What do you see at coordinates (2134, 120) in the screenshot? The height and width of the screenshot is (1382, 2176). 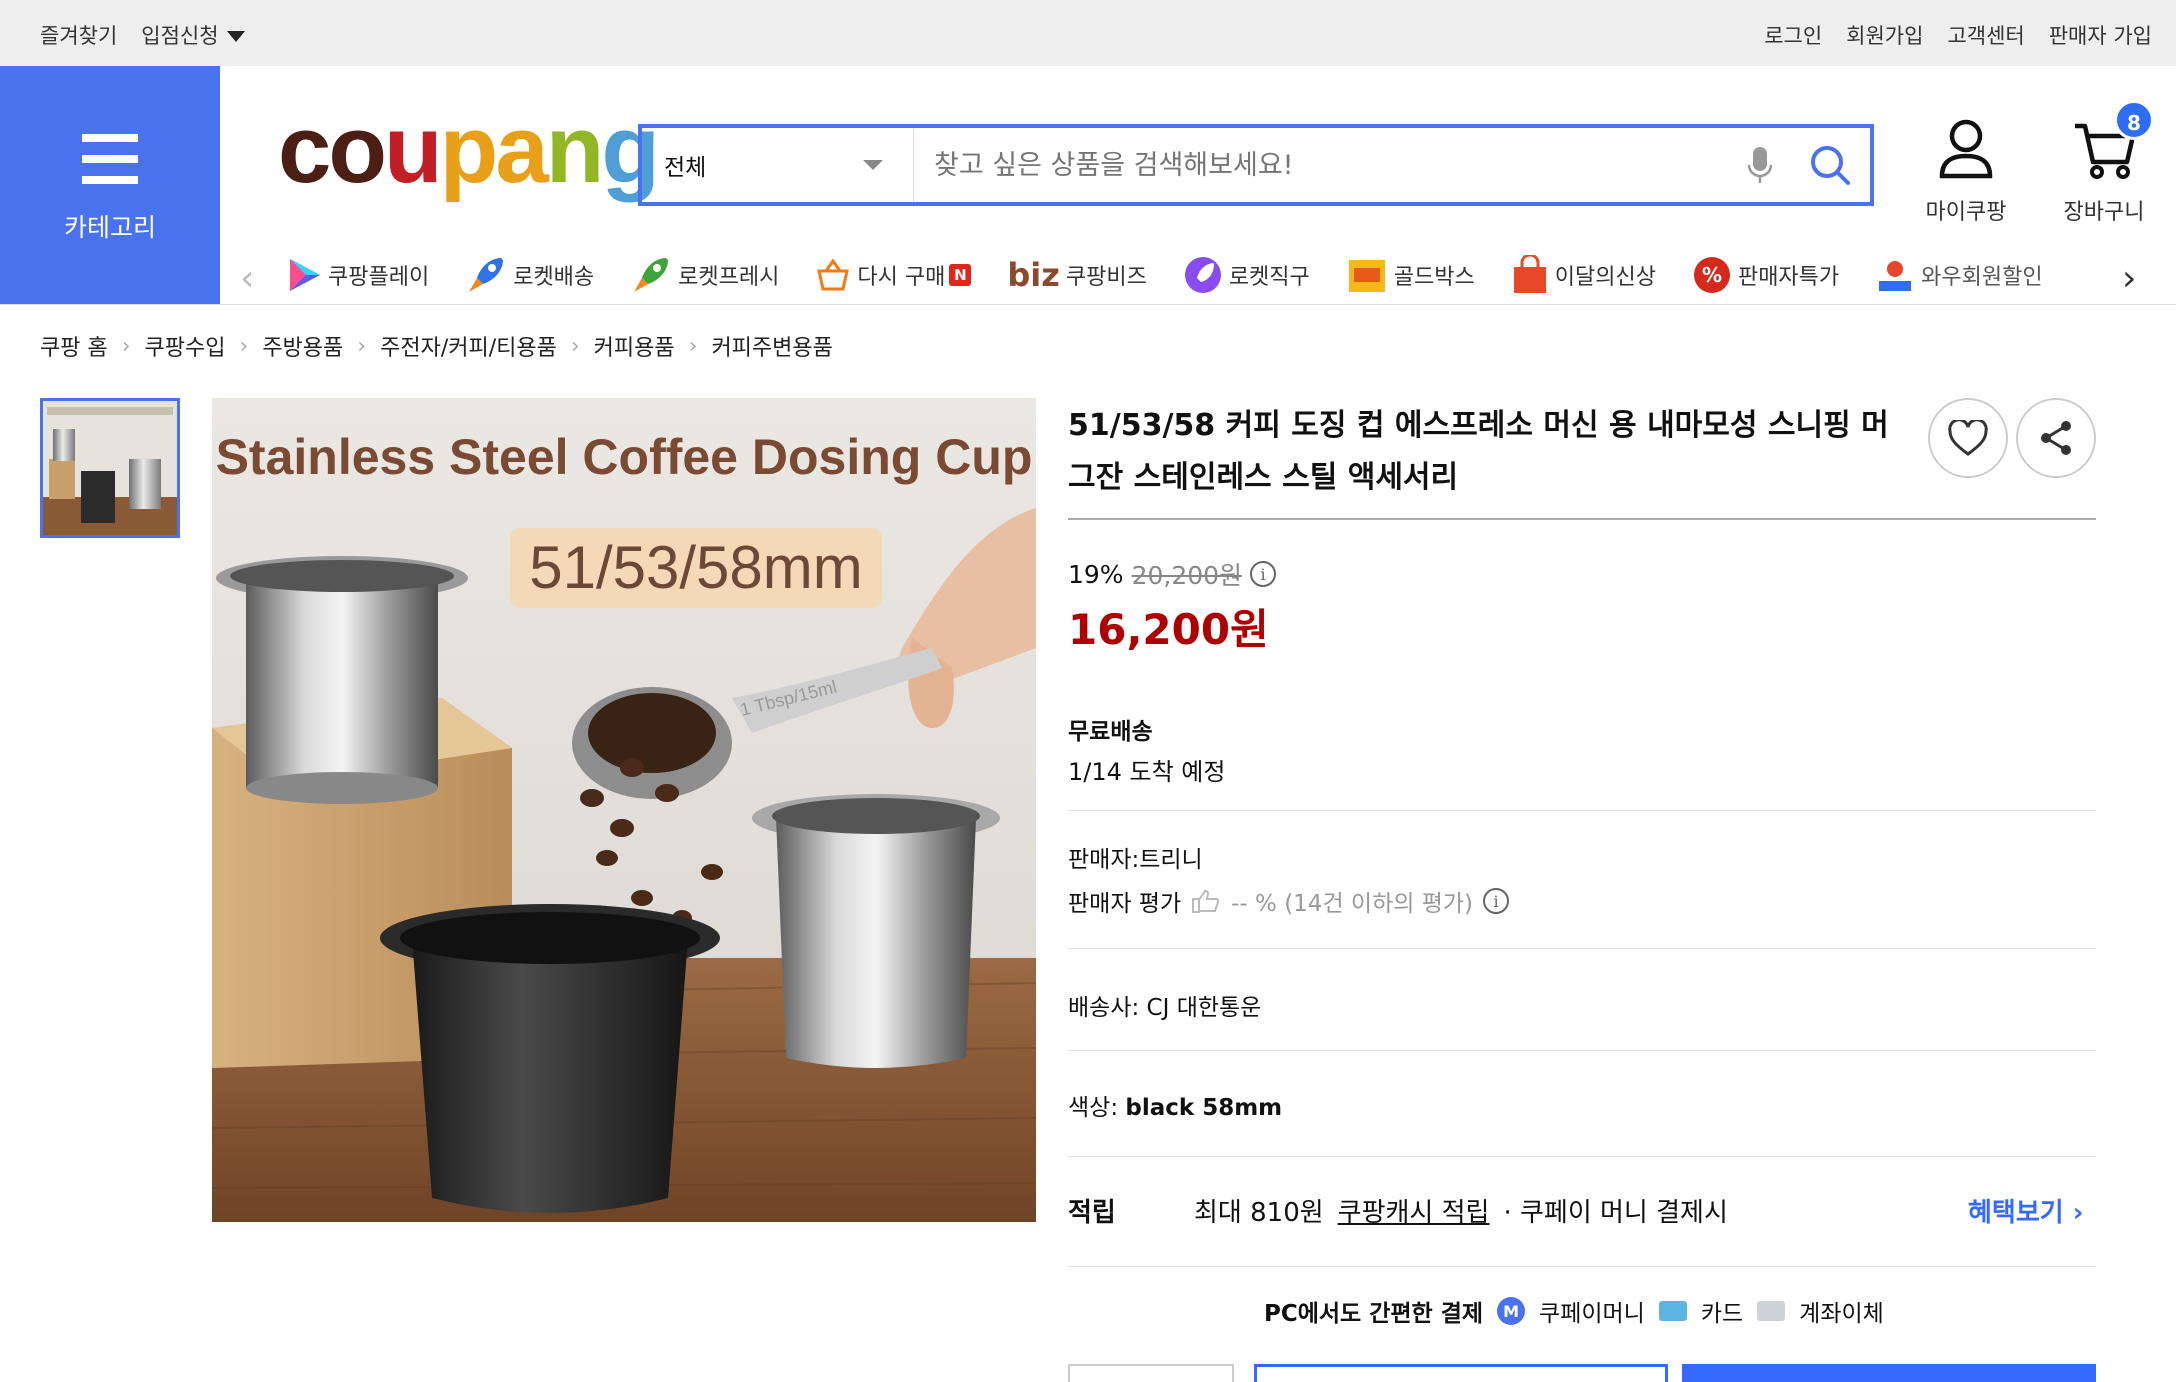 I see `cart-count-badge: 8` at bounding box center [2134, 120].